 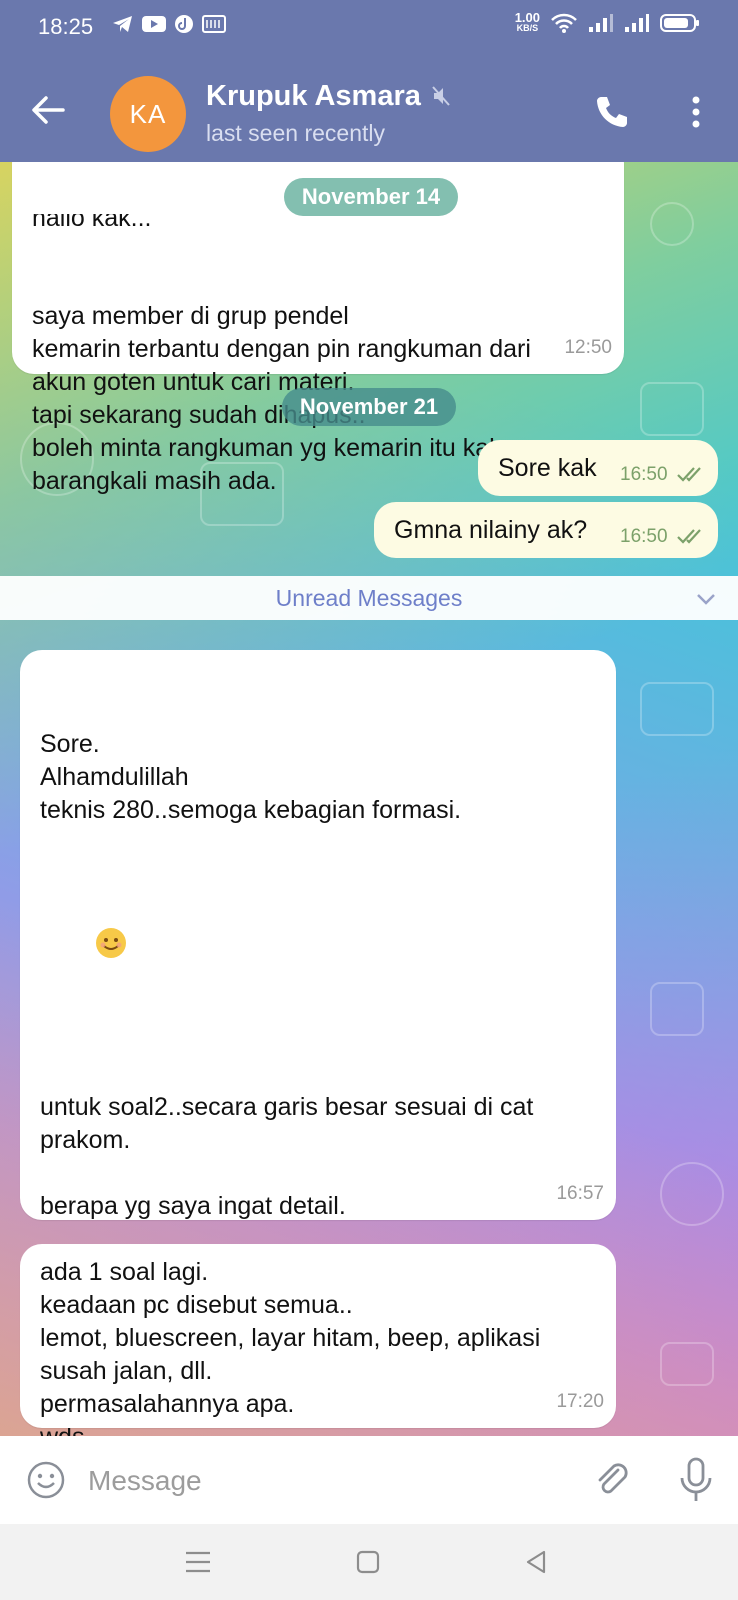 I want to click on paperclip-icon, so click(x=612, y=1480).